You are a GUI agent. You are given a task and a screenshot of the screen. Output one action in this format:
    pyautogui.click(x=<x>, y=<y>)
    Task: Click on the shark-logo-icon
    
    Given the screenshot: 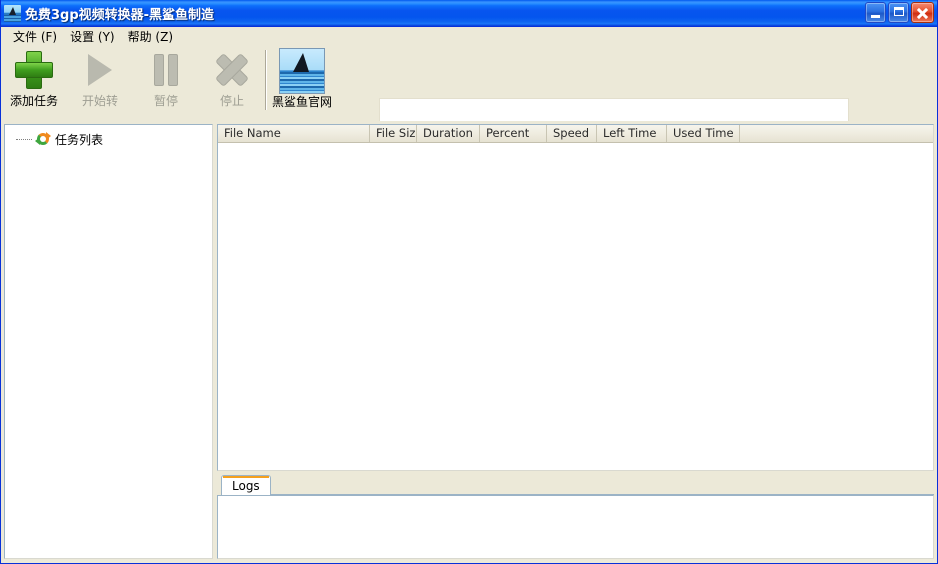 What is the action you would take?
    pyautogui.click(x=302, y=71)
    